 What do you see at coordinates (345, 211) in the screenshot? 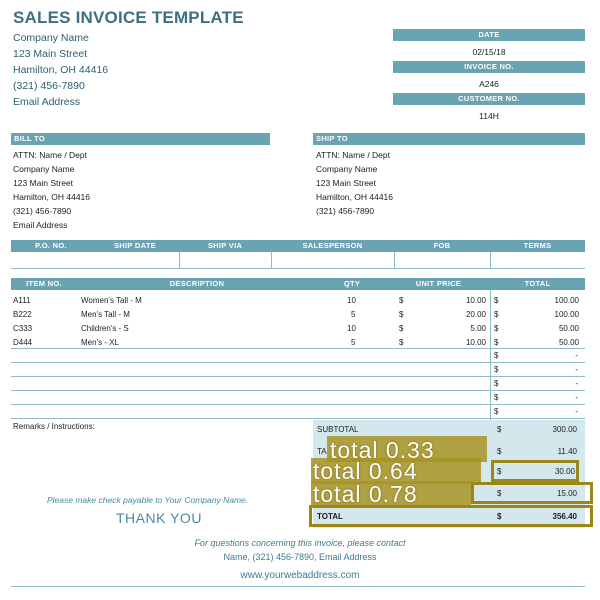
I see `ship-to-phone: (321) 456-7890` at bounding box center [345, 211].